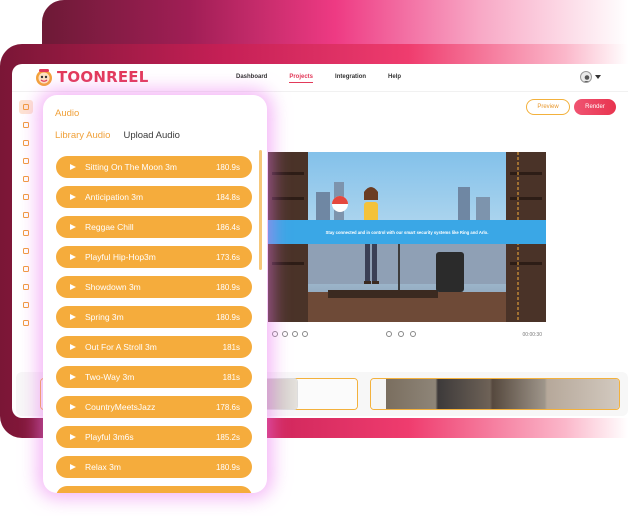 This screenshot has height=516, width=628. Describe the element at coordinates (120, 407) in the screenshot. I see `track-name: CountryMeetsJazz` at that location.